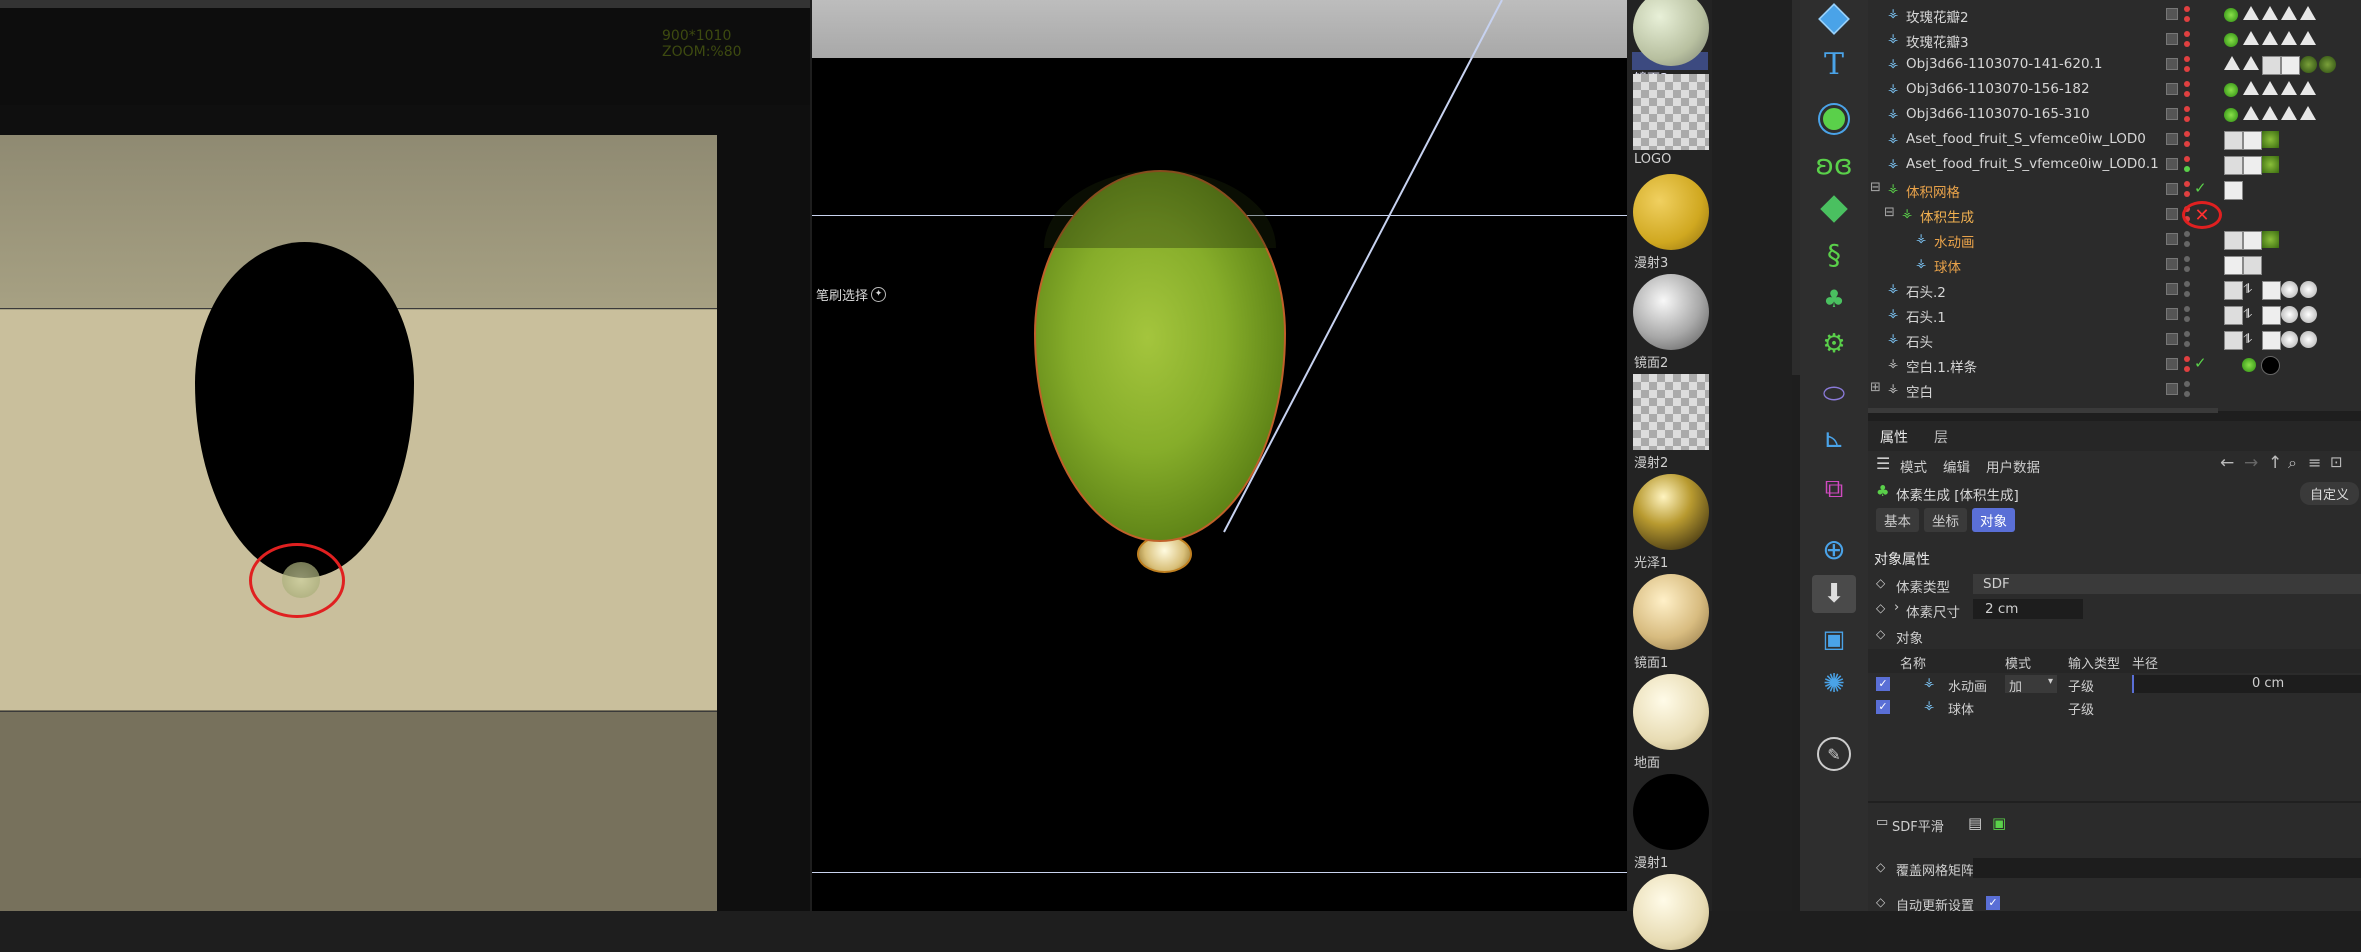 The image size is (2361, 952). Describe the element at coordinates (2167, 584) in the screenshot. I see `voxel-type-dropdown: SDF` at that location.